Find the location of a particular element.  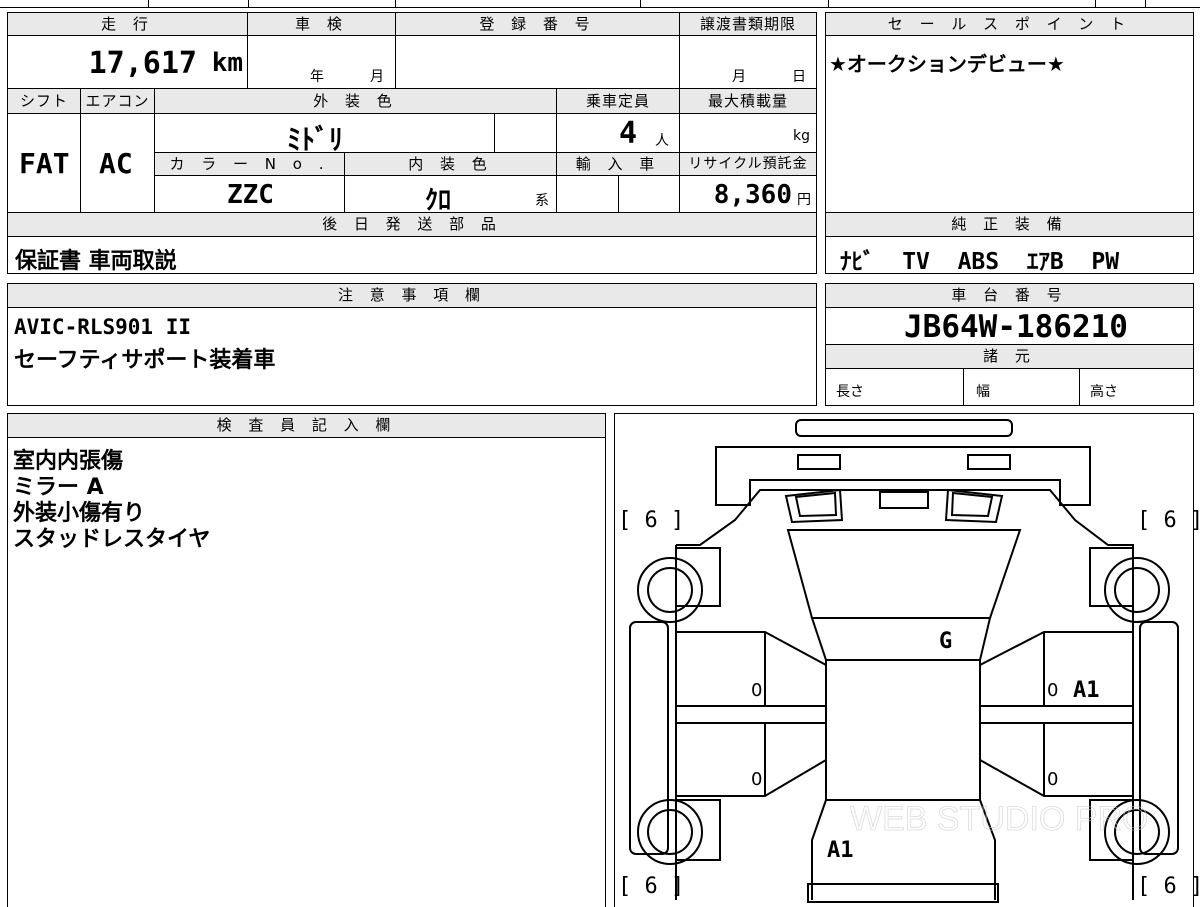

genuine-equipment-header: 純 正 装 備 is located at coordinates (1009, 224).